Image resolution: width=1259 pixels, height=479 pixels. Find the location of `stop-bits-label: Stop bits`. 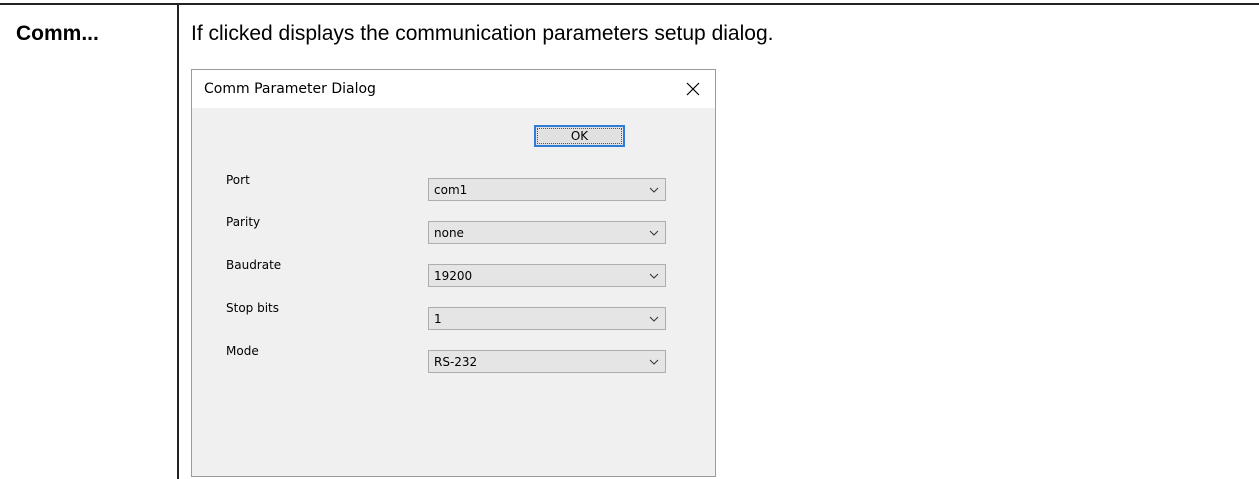

stop-bits-label: Stop bits is located at coordinates (253, 308).